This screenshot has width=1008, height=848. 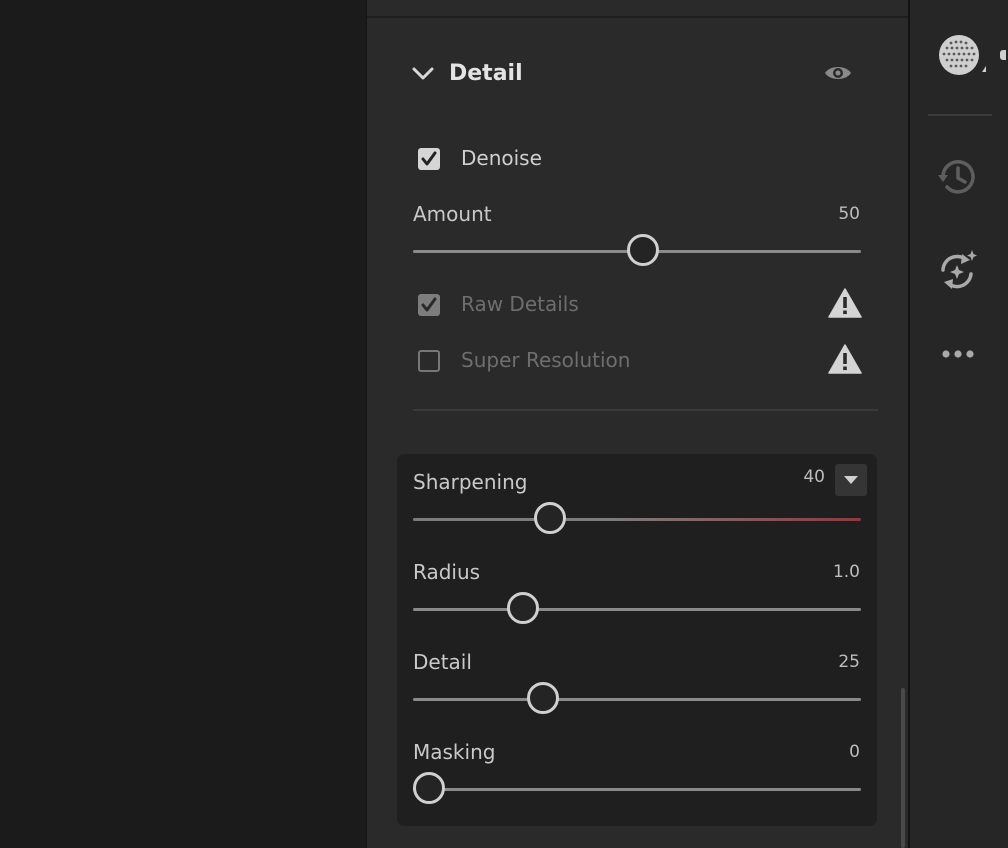 What do you see at coordinates (823, 662) in the screenshot?
I see `detail-value: 25` at bounding box center [823, 662].